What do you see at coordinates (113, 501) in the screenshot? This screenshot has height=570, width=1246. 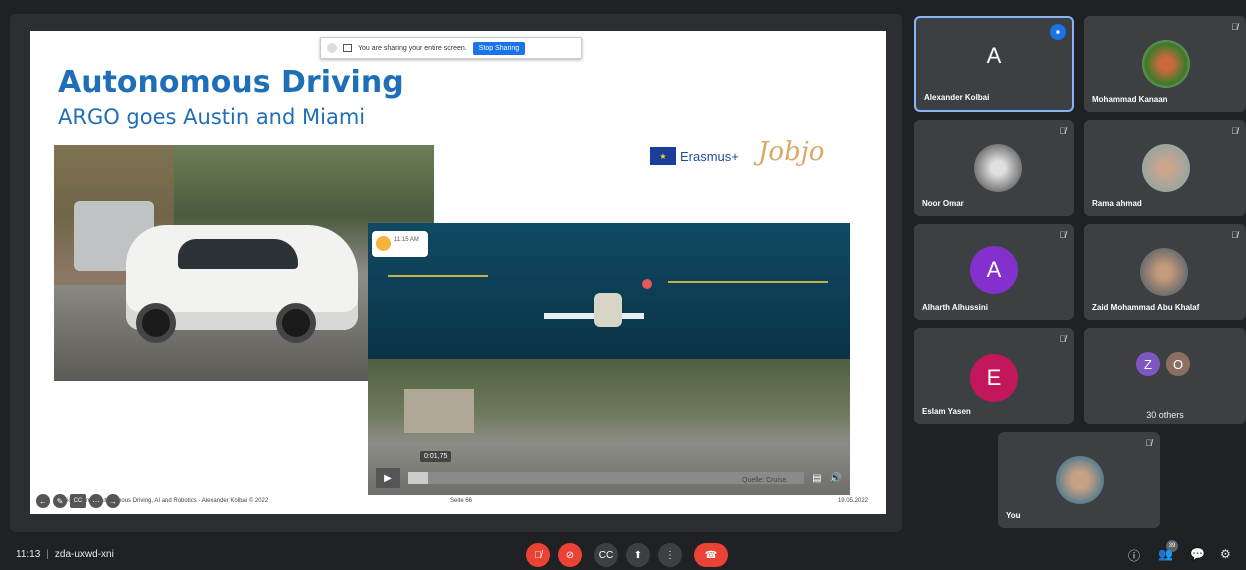 I see `next-slide-icon: →` at bounding box center [113, 501].